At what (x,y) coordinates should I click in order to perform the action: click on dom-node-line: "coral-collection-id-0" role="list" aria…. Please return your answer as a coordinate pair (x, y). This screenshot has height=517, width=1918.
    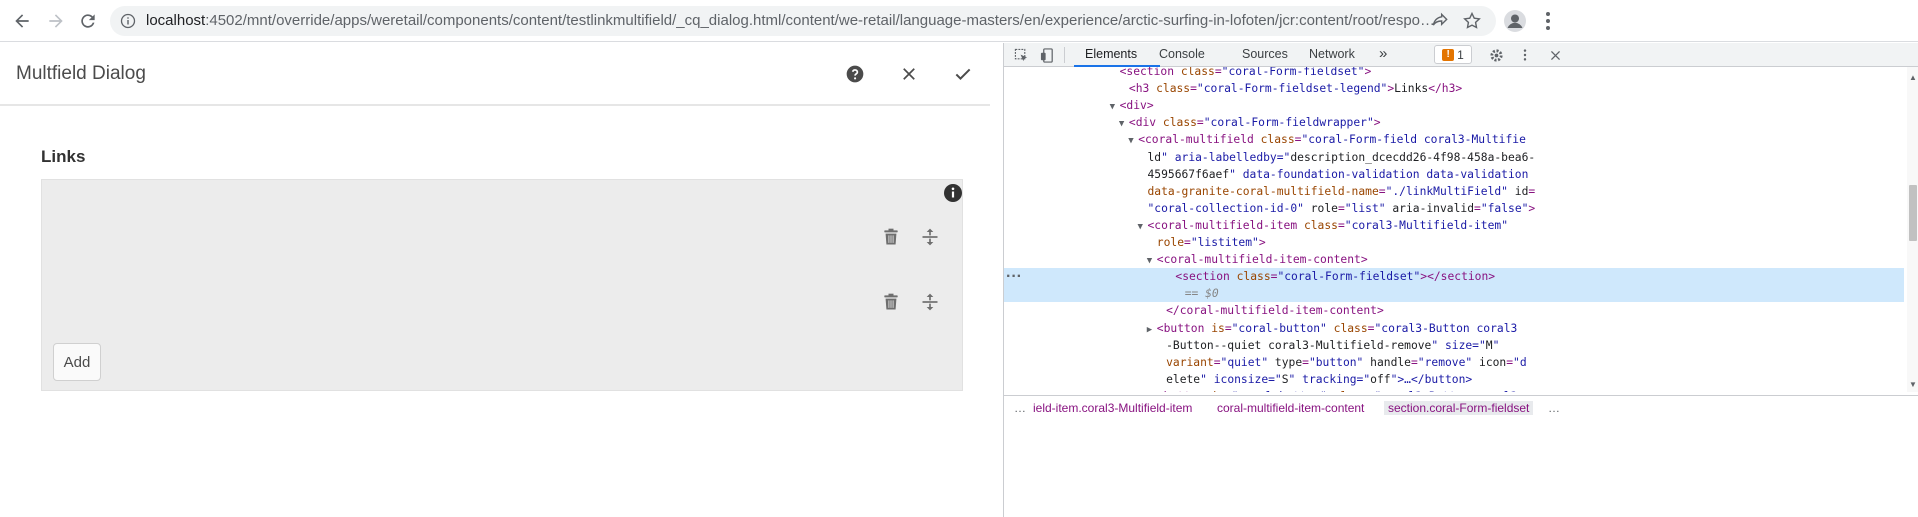
    Looking at the image, I should click on (1454, 208).